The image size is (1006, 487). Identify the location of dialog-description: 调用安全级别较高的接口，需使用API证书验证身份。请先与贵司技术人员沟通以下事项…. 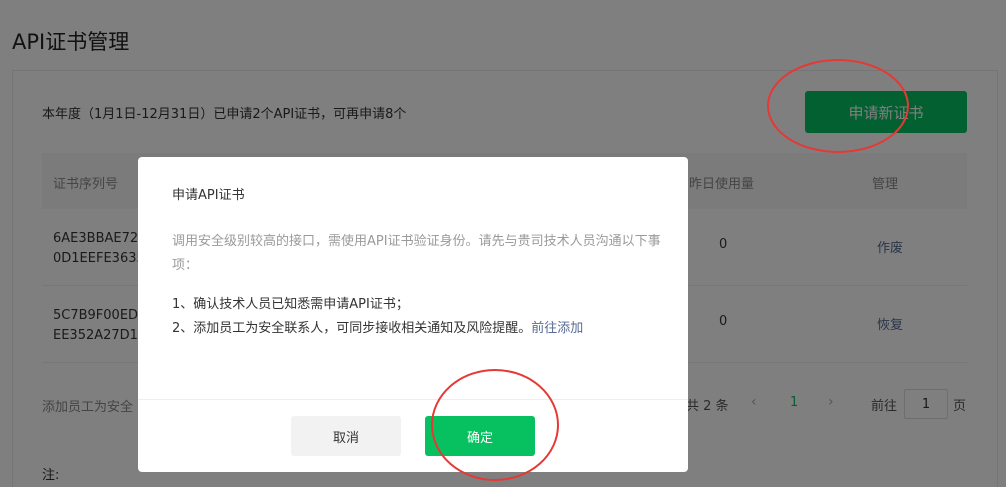
(416, 253).